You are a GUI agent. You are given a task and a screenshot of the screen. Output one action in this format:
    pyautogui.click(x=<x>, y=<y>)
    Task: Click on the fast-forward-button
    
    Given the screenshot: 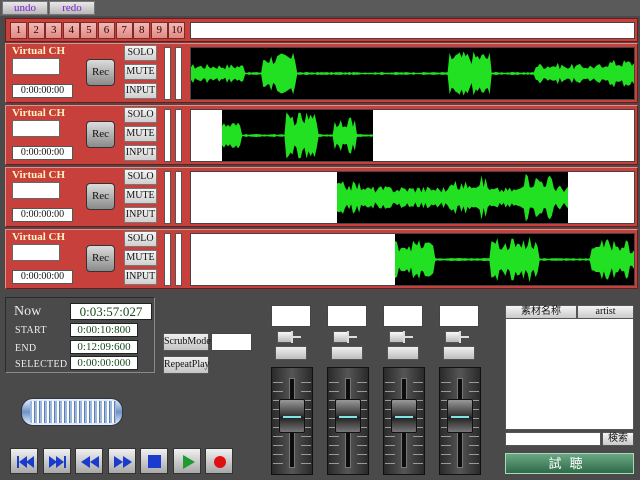 What is the action you would take?
    pyautogui.click(x=121, y=461)
    